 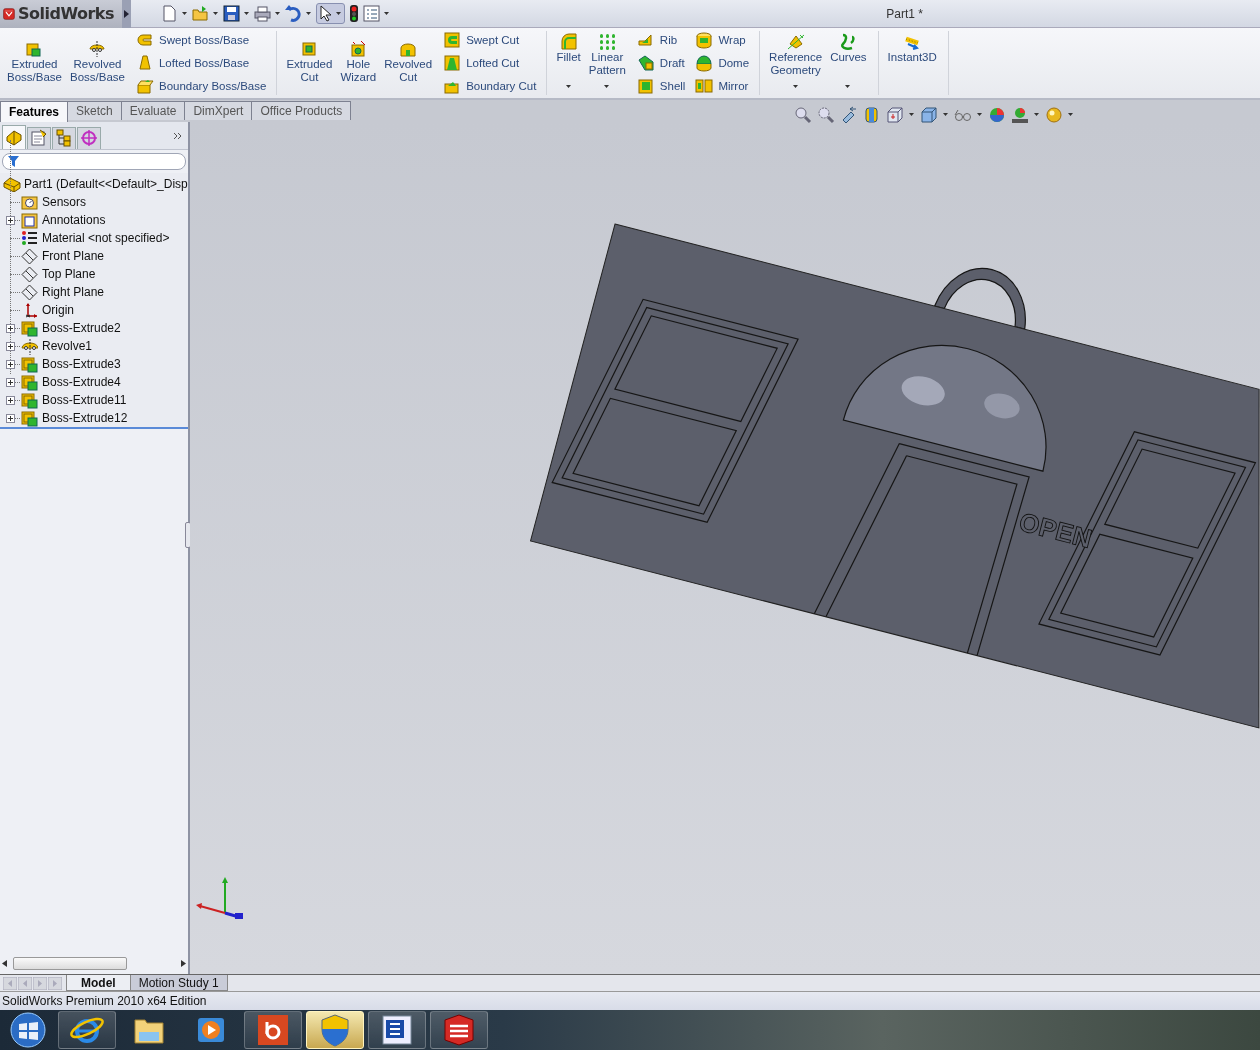 What do you see at coordinates (178, 983) in the screenshot?
I see `bottom-tab: Motion Study 1` at bounding box center [178, 983].